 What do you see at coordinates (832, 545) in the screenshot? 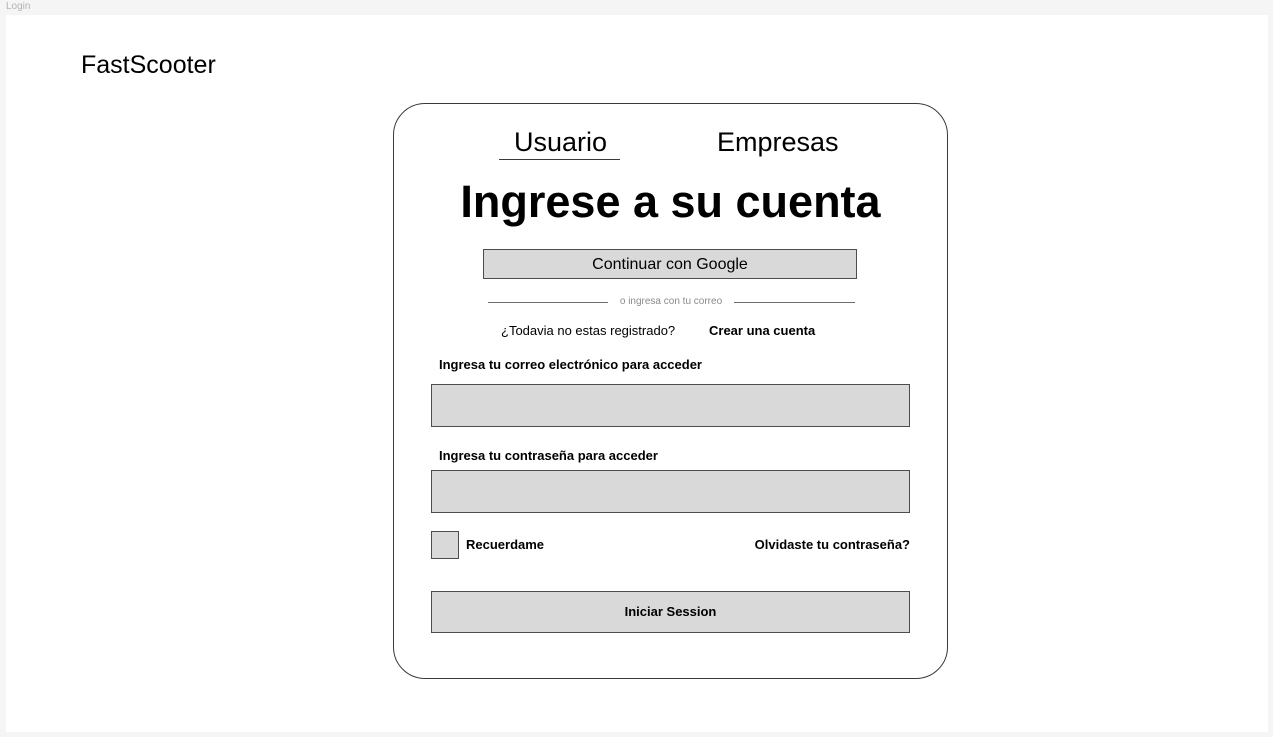
I see `forgot-password-link: Olvidaste tu contraseña?` at bounding box center [832, 545].